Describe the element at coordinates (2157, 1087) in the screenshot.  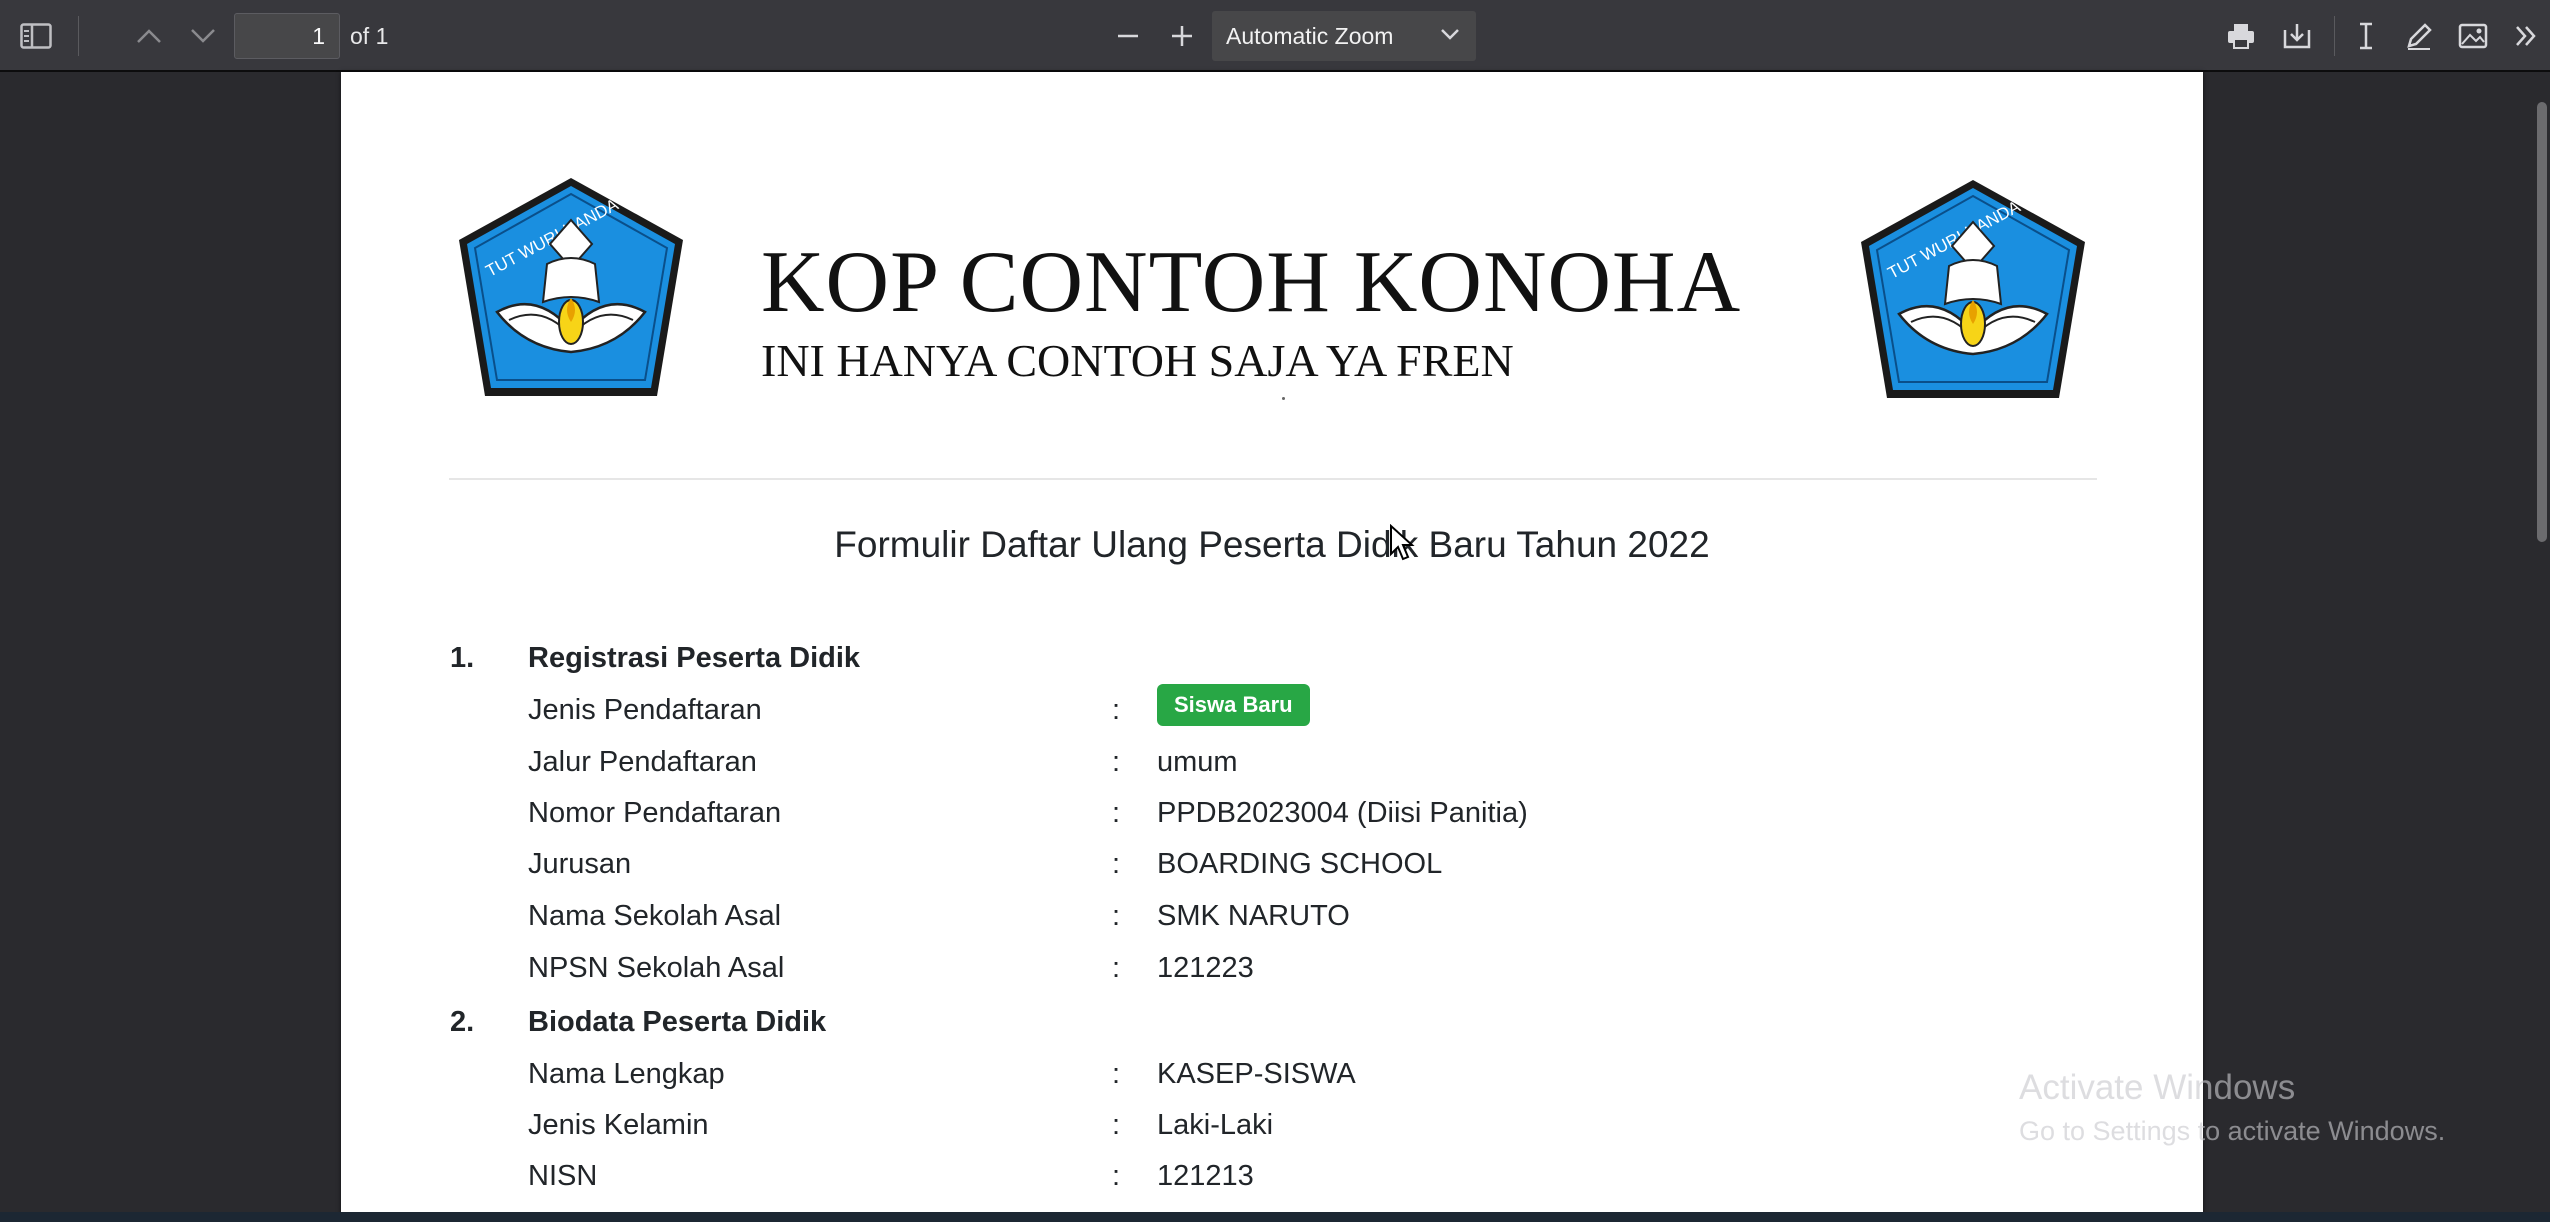
I see `watermark-line1: Activate Windows` at that location.